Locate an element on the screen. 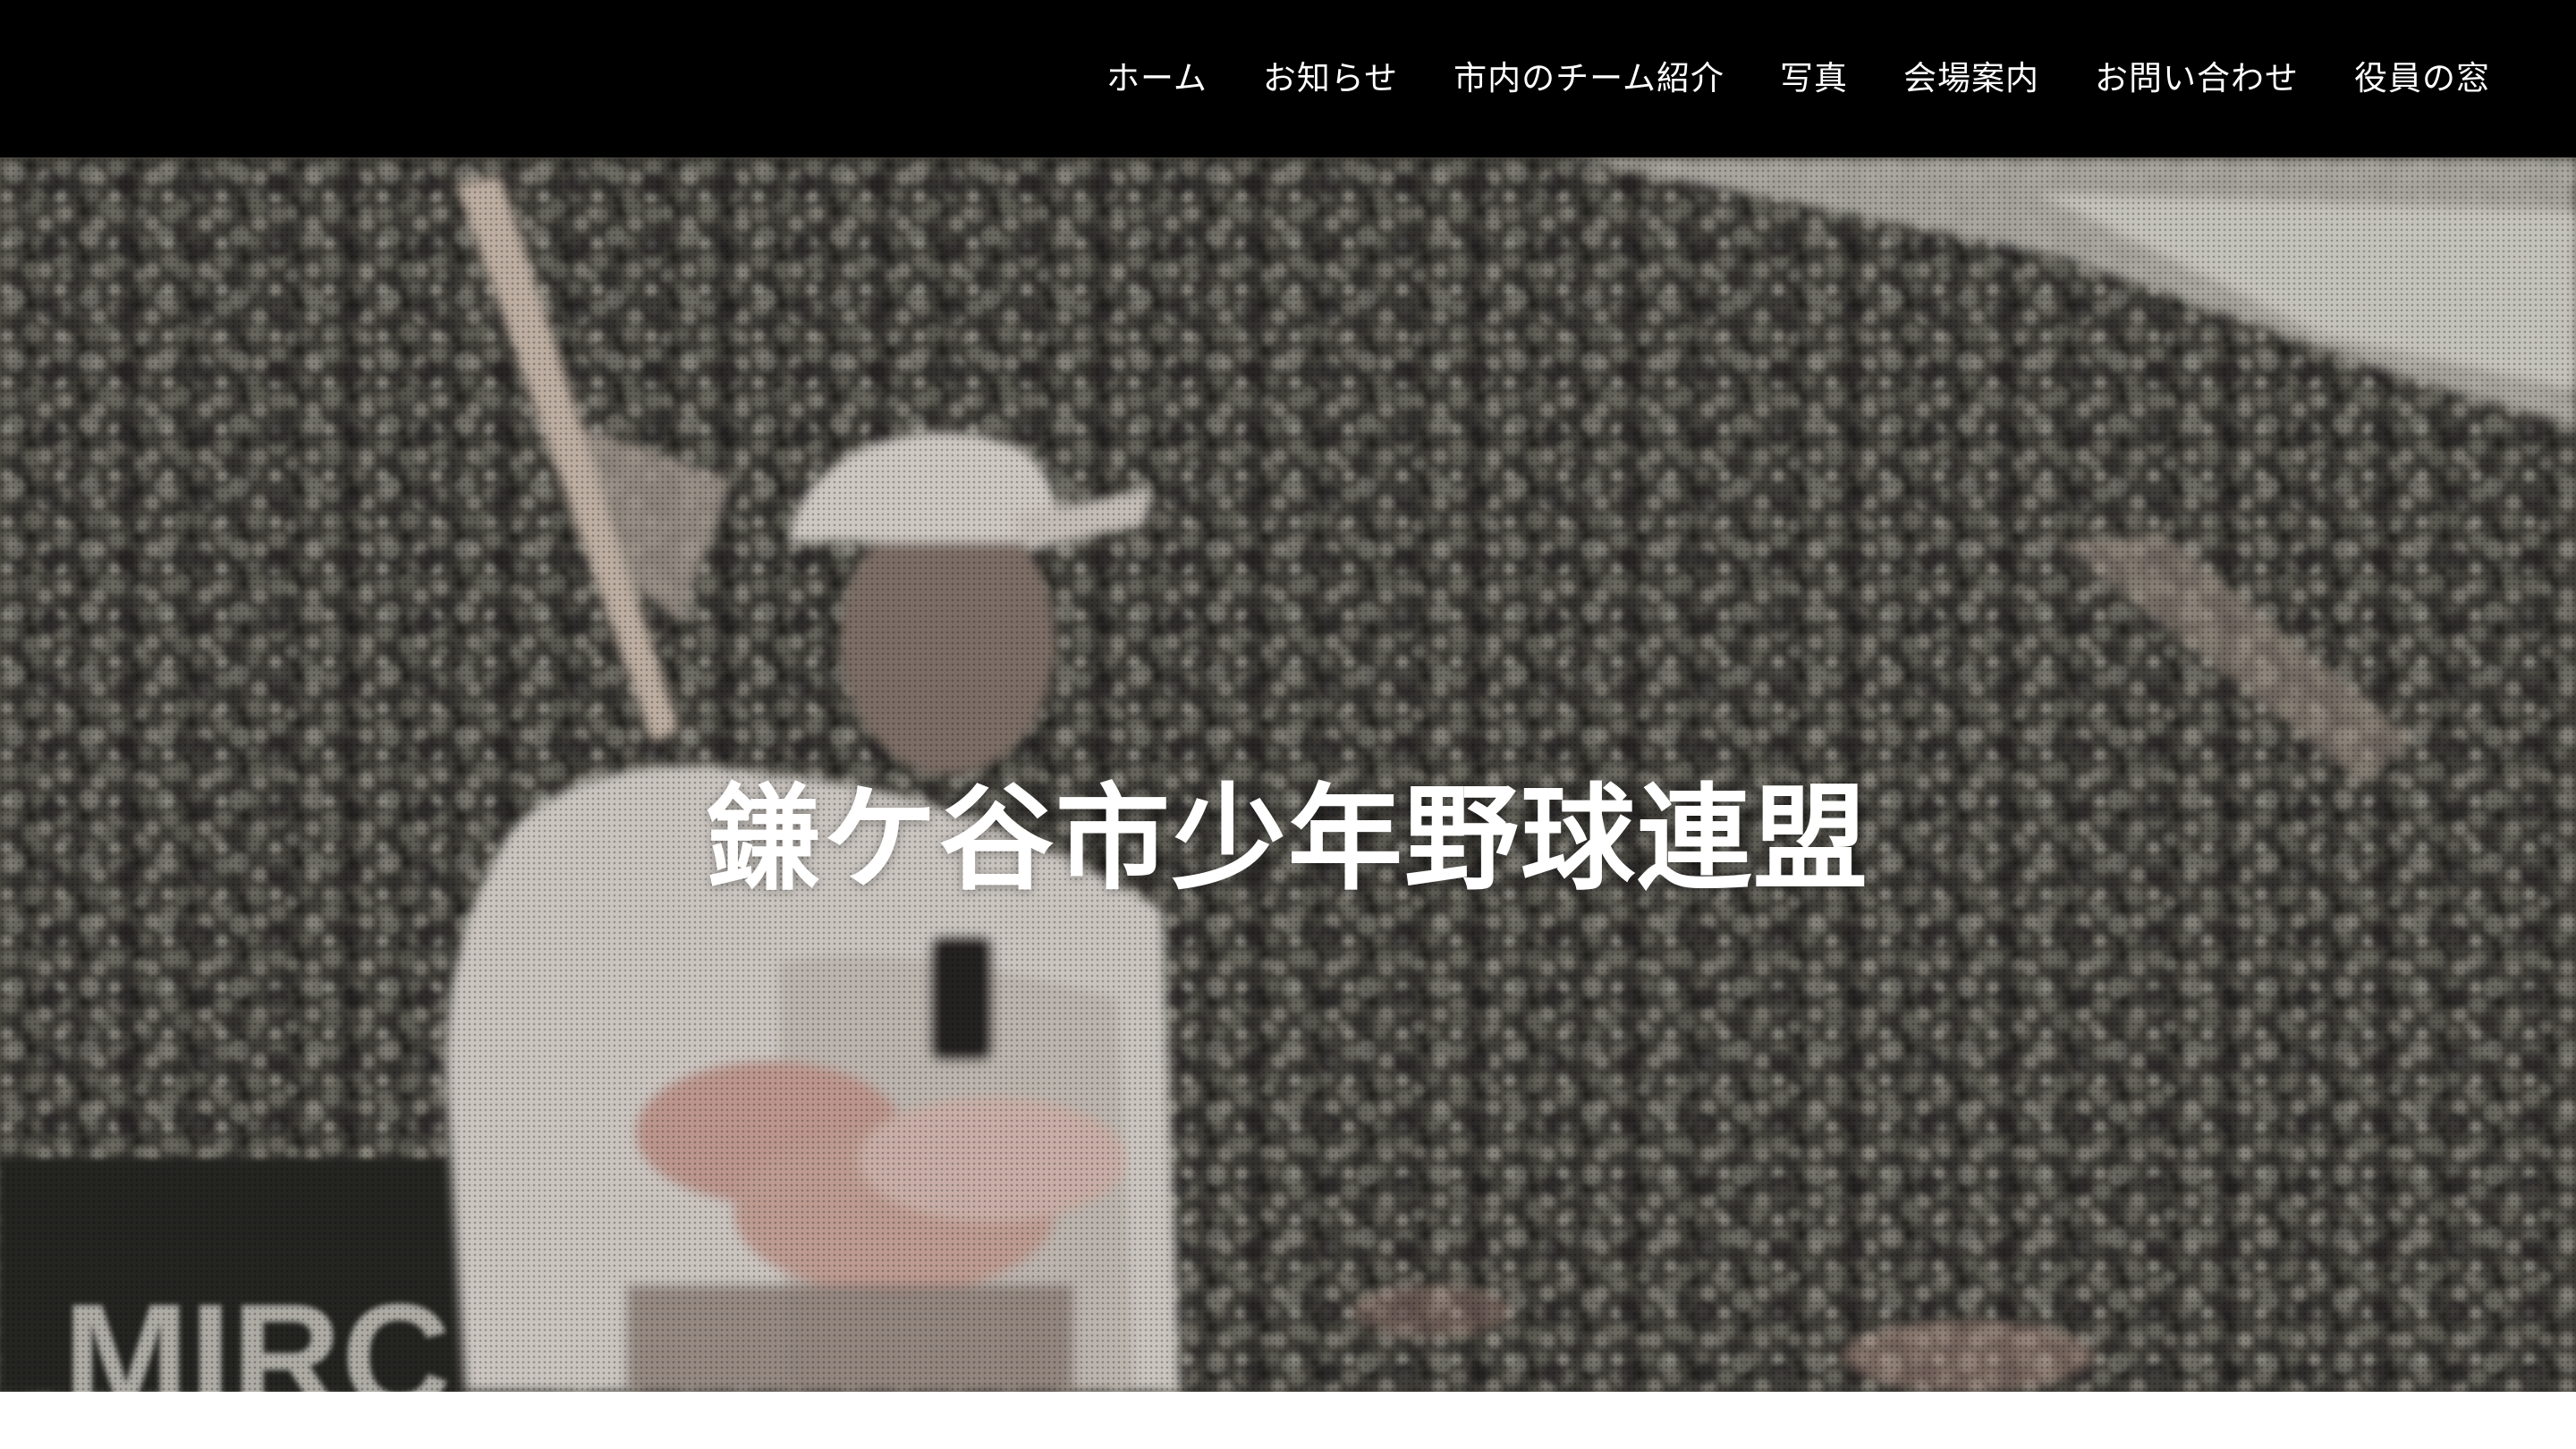 Image resolution: width=2576 pixels, height=1449 pixels. nav-item-teams: 市内のチーム紹介 is located at coordinates (1588, 75).